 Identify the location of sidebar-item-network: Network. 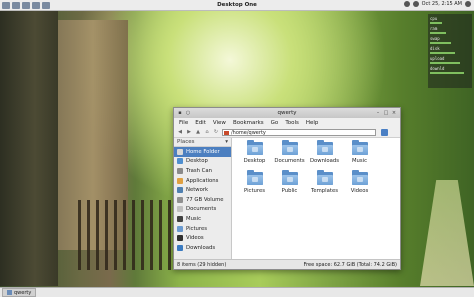
(202, 190).